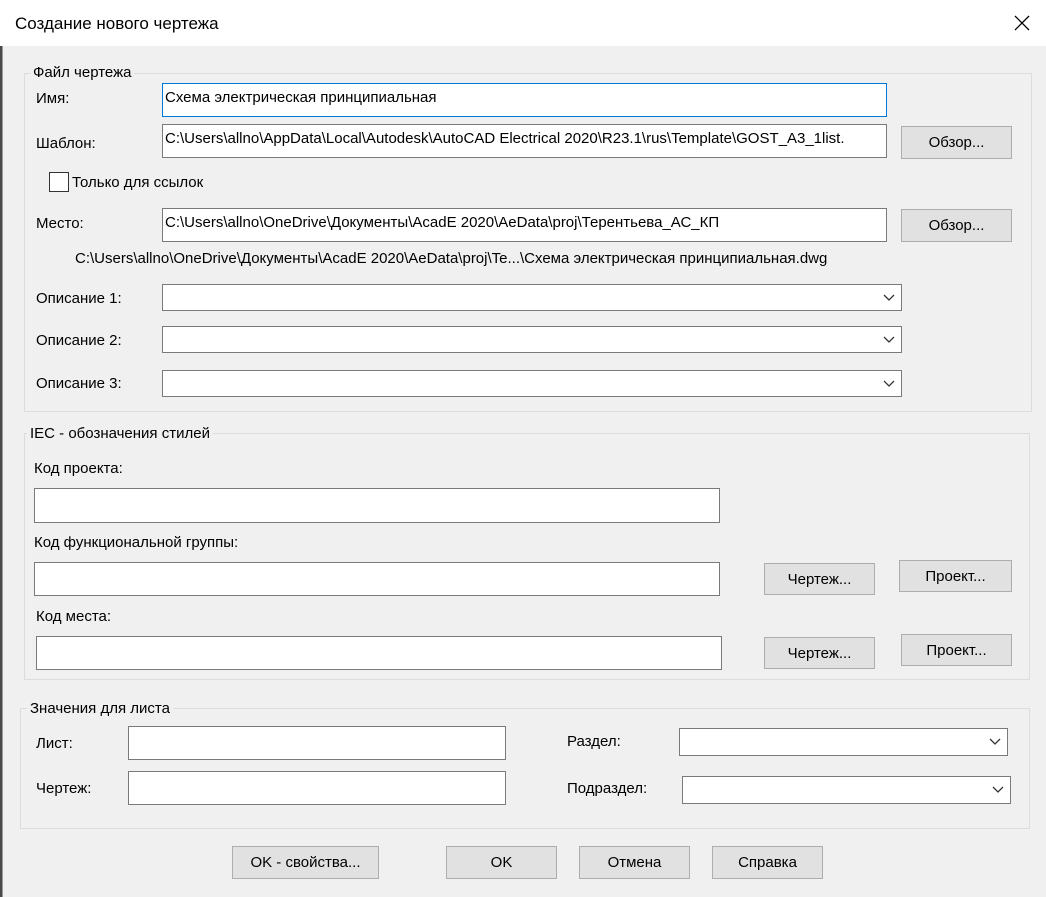 This screenshot has height=897, width=1046. Describe the element at coordinates (82, 73) in the screenshot. I see `drawing-file-group-label: Файл чертежа` at that location.